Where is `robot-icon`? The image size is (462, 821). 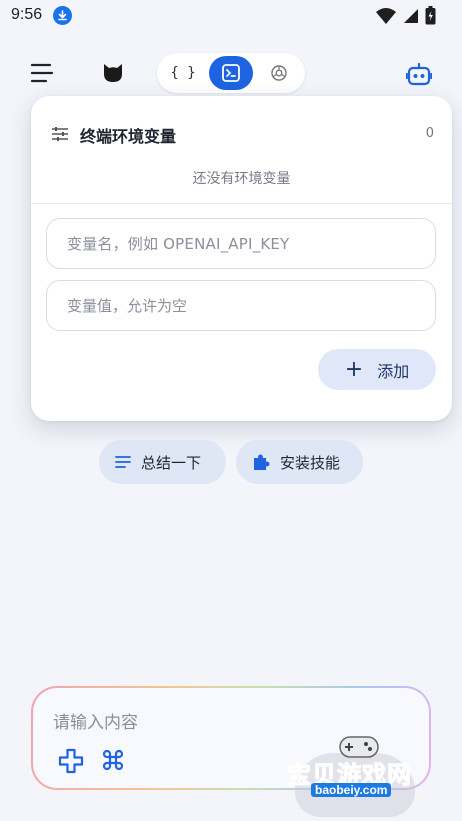 robot-icon is located at coordinates (419, 74).